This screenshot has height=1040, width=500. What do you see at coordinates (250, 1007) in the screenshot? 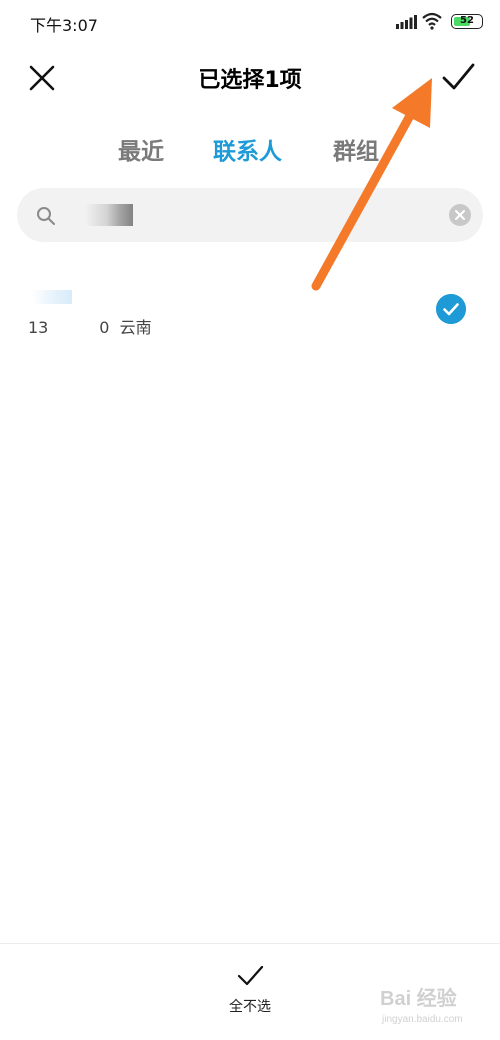
I see `select-none-label: 全不选` at bounding box center [250, 1007].